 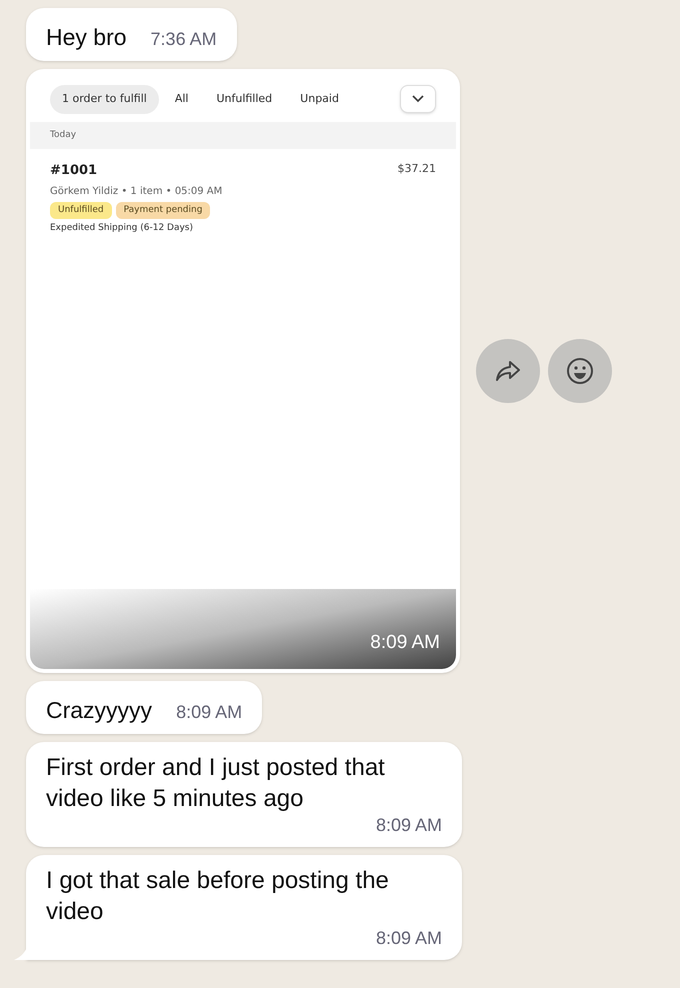 I want to click on chevron-down-icon, so click(x=418, y=99).